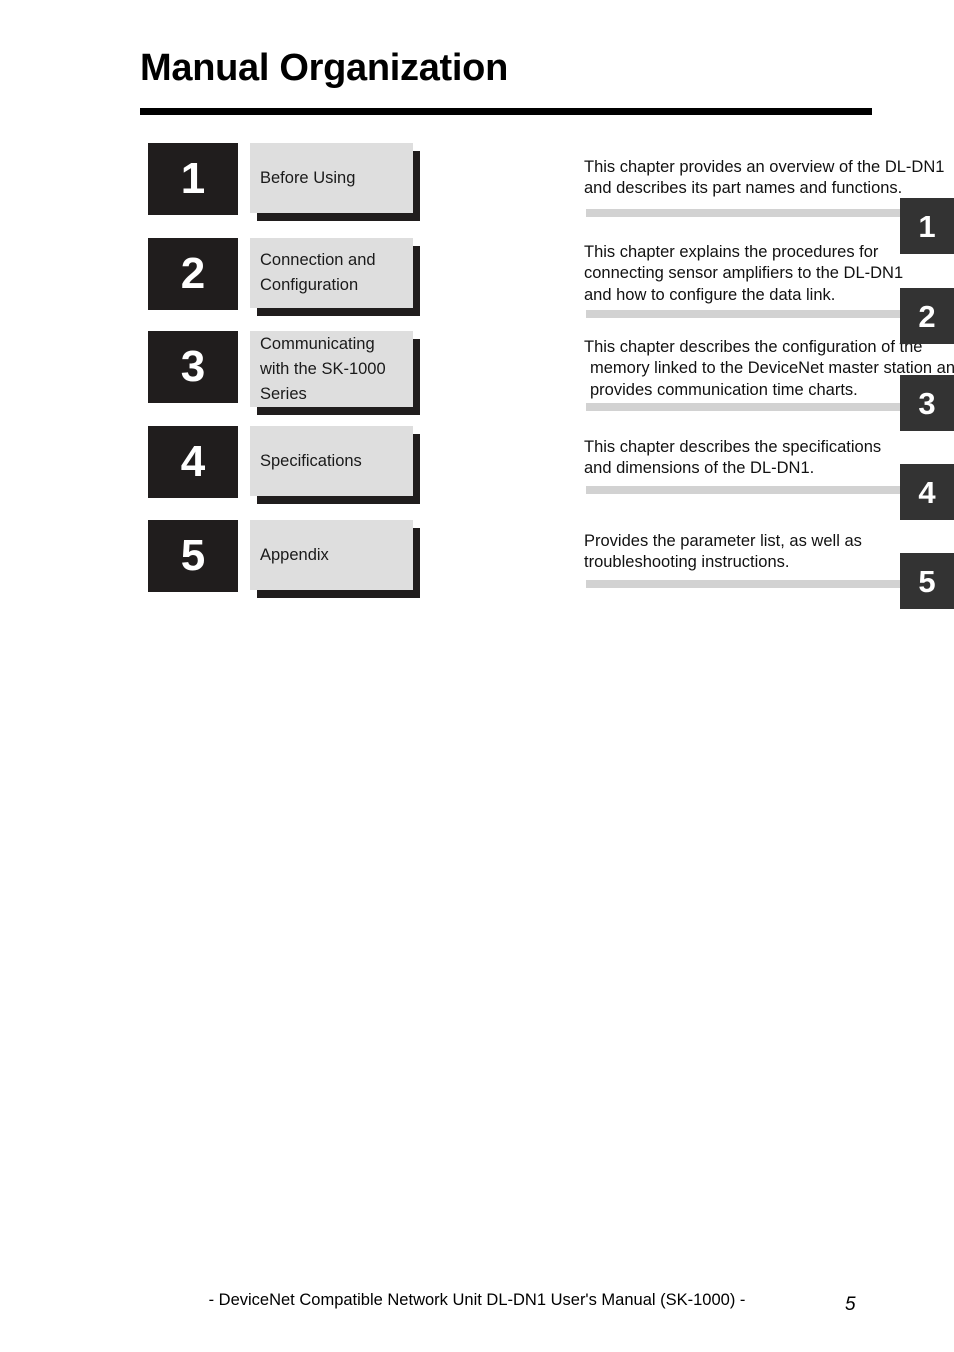 This screenshot has height=1352, width=954. I want to click on chapter-title-box: Appendix, so click(331, 555).